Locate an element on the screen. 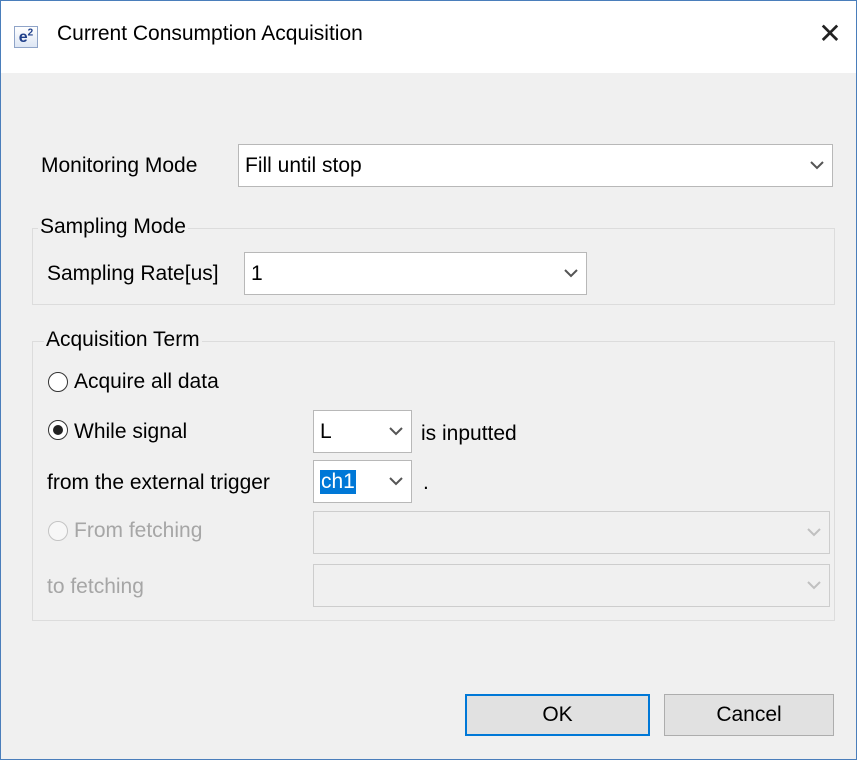 This screenshot has height=760, width=857. close-icon: ✕ is located at coordinates (830, 34).